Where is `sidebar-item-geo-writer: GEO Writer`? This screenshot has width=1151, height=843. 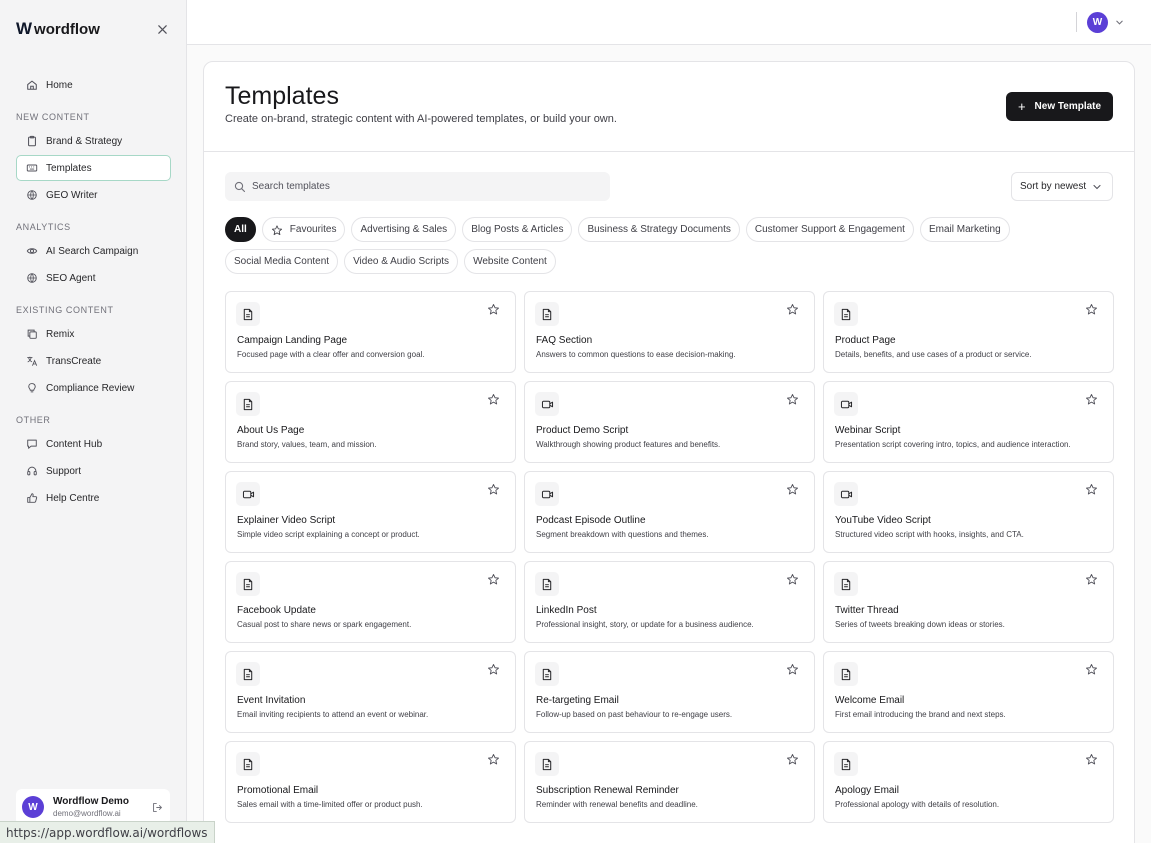
sidebar-item-geo-writer: GEO Writer is located at coordinates (93, 195).